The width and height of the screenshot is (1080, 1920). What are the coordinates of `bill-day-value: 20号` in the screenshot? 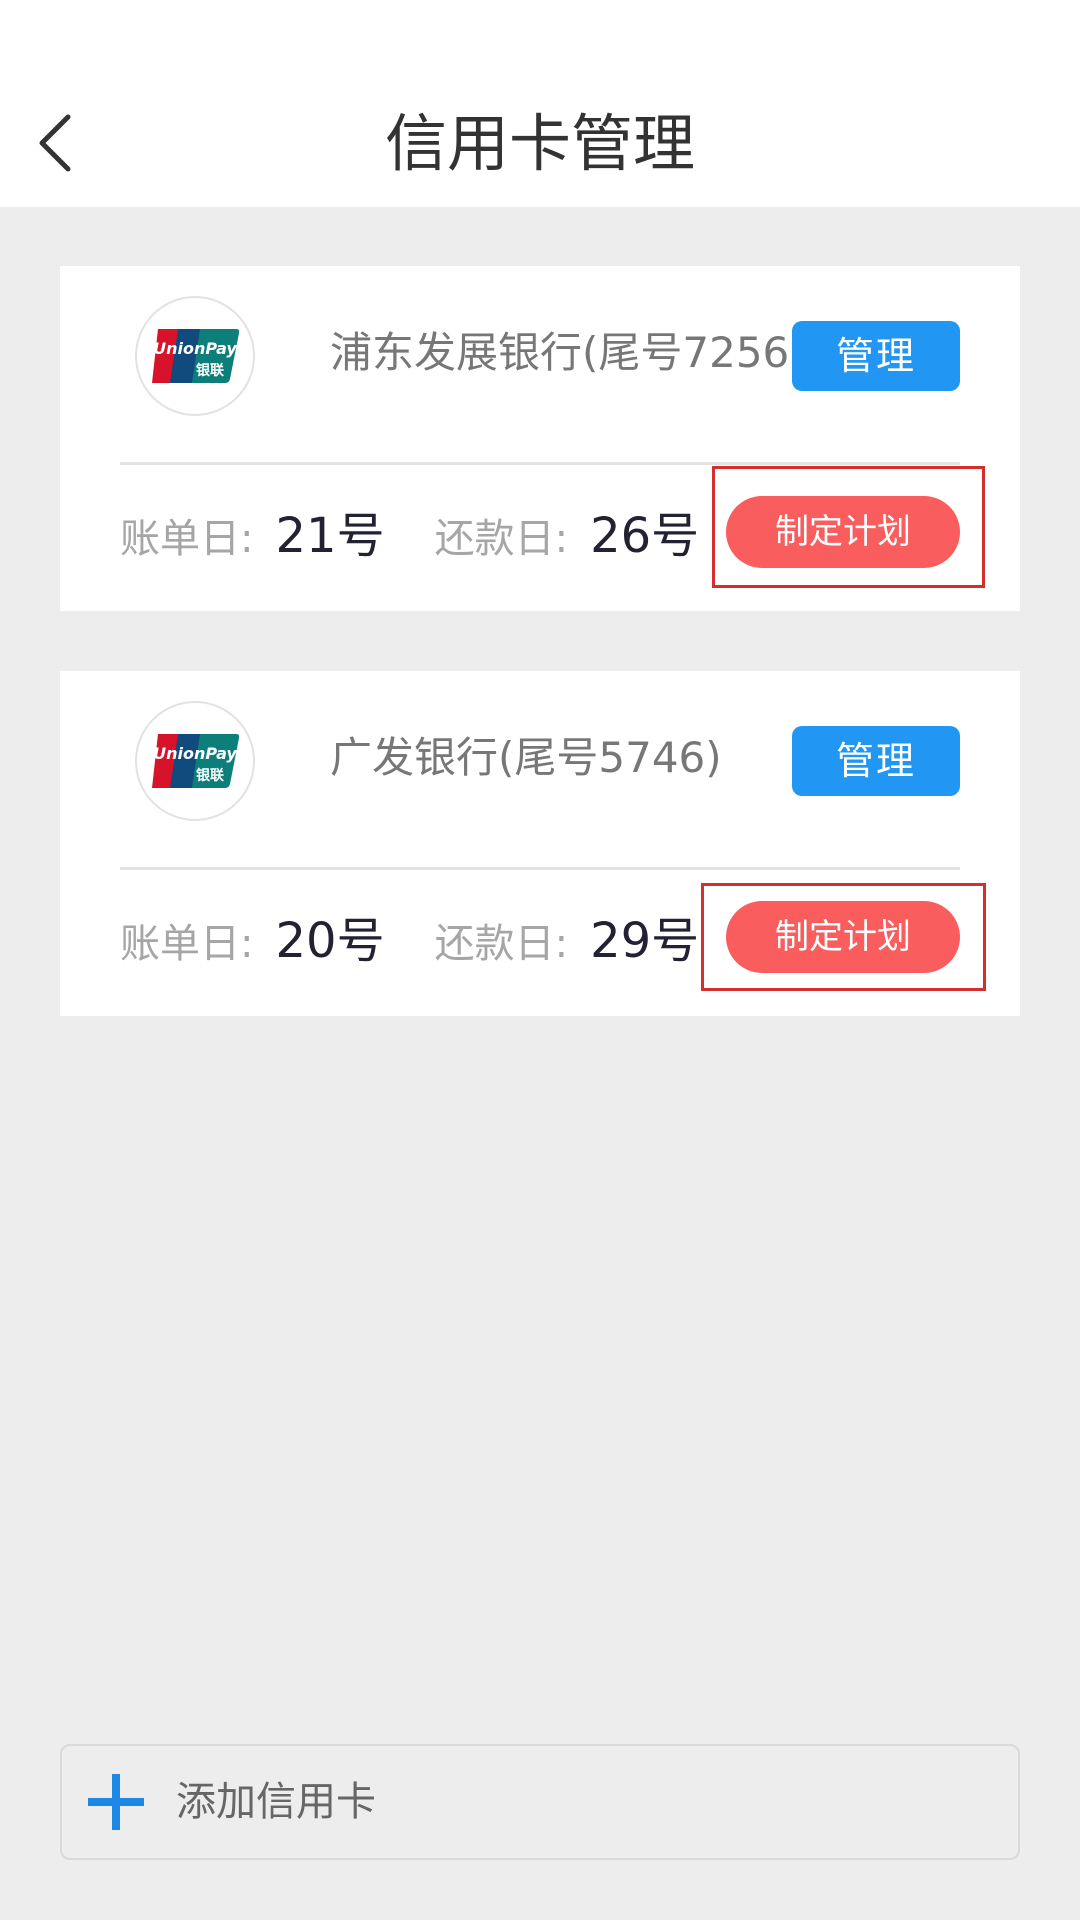 It's located at (330, 941).